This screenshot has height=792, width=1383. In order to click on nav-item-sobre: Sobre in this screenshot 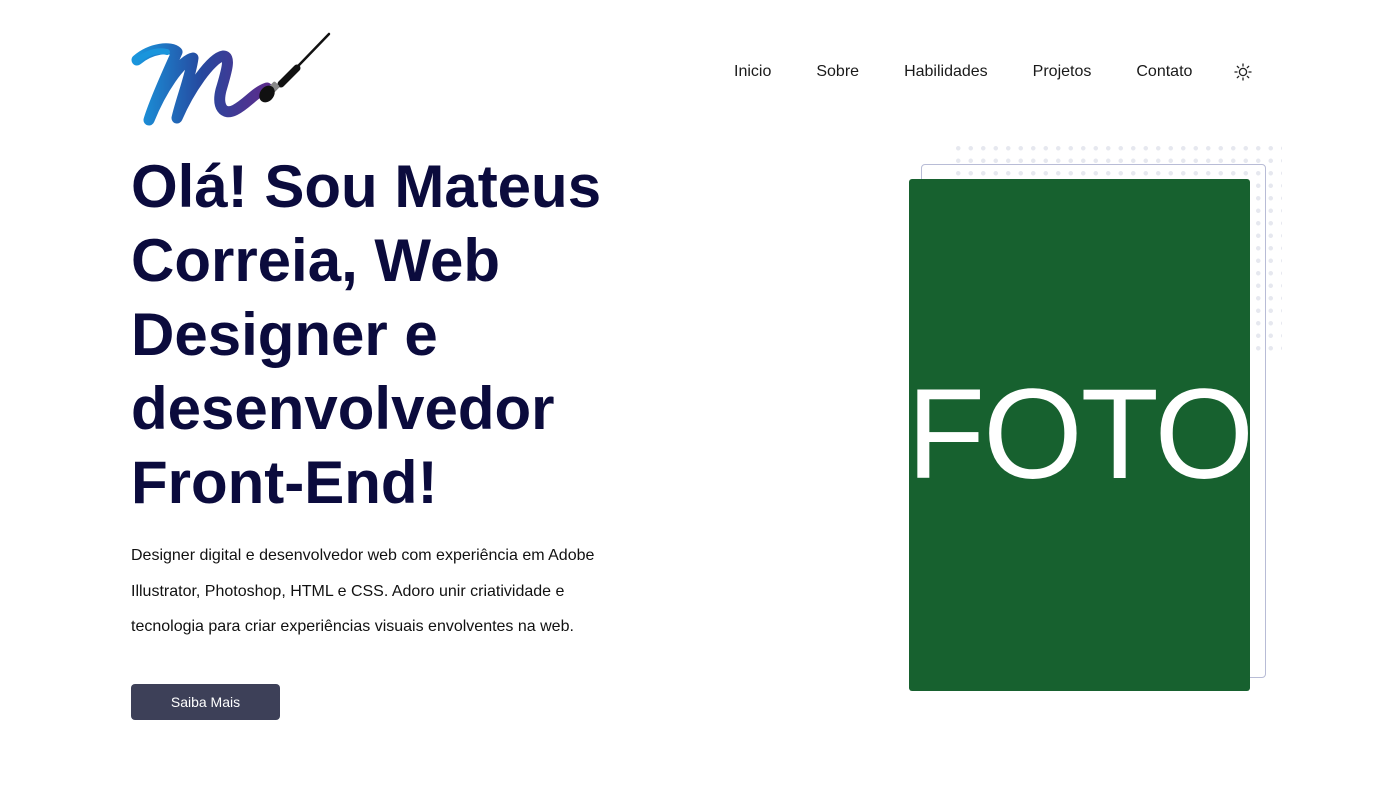, I will do `click(837, 72)`.